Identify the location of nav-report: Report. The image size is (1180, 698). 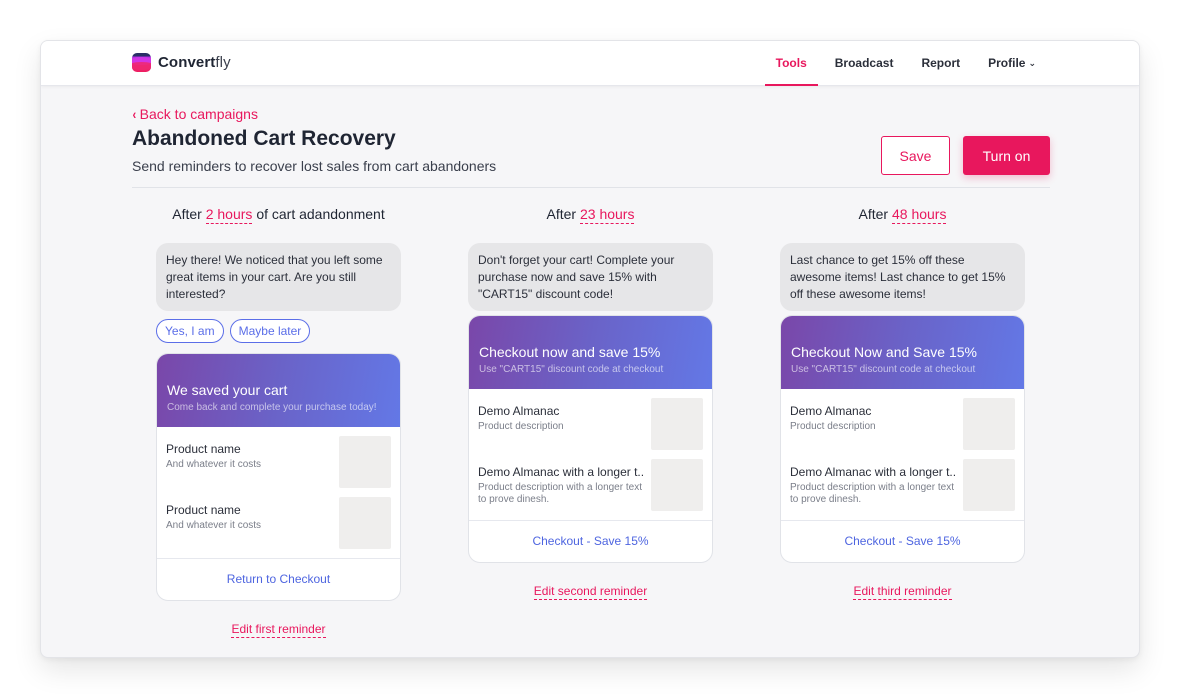
(940, 63).